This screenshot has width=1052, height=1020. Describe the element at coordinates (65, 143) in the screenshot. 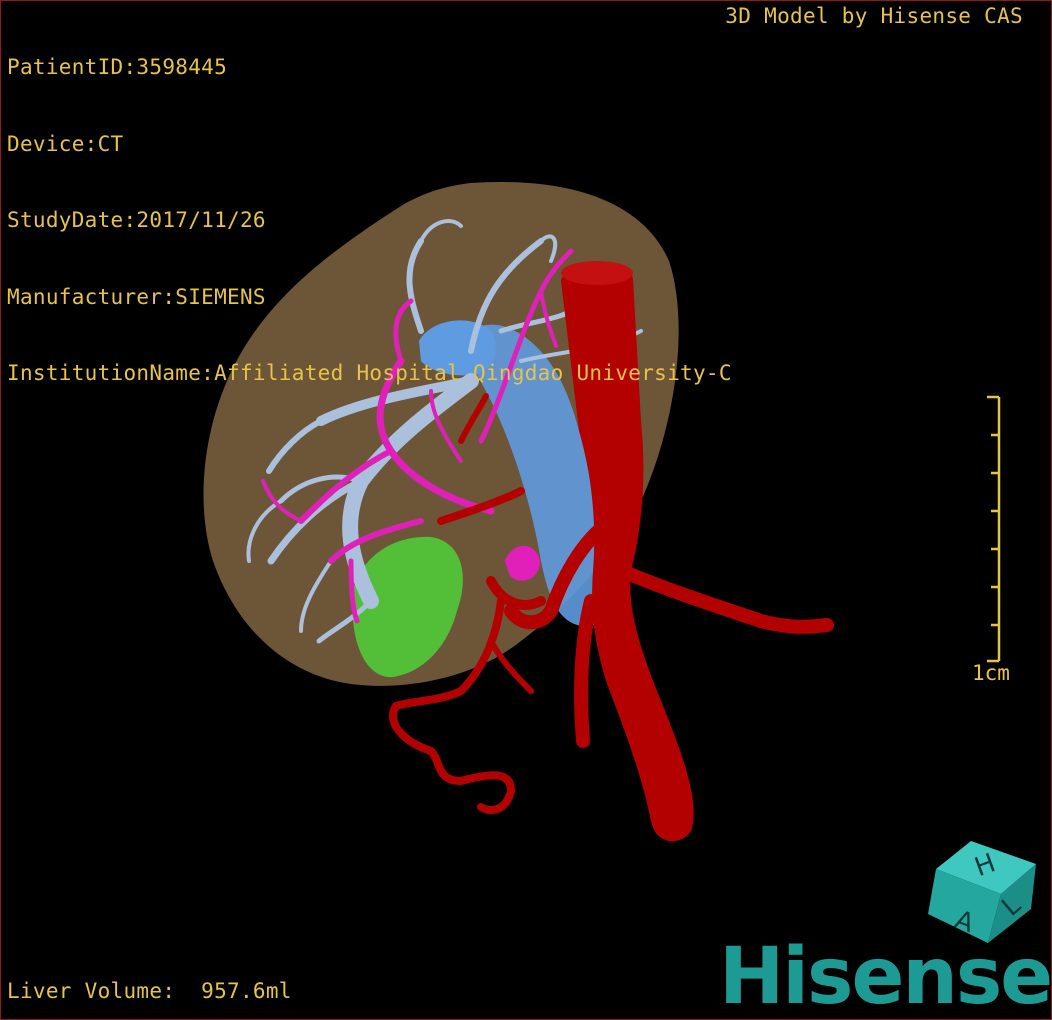

I see `device: Device:CT` at that location.